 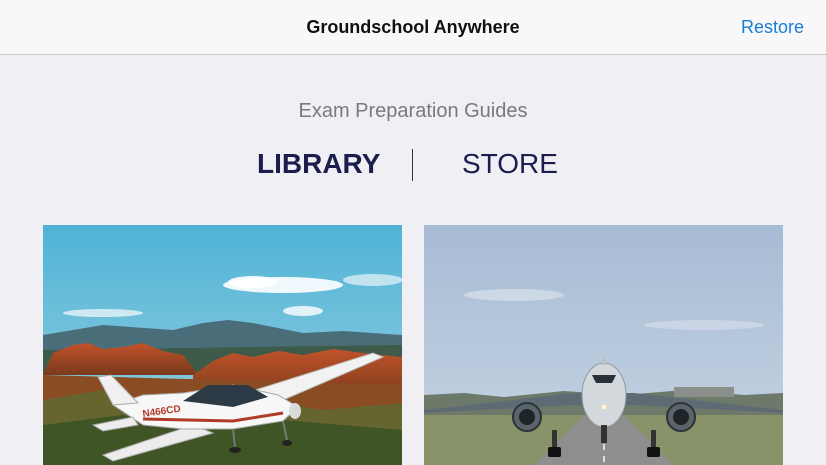 I want to click on nav-bar: Groundschool Anywhere Restore, so click(x=413, y=27).